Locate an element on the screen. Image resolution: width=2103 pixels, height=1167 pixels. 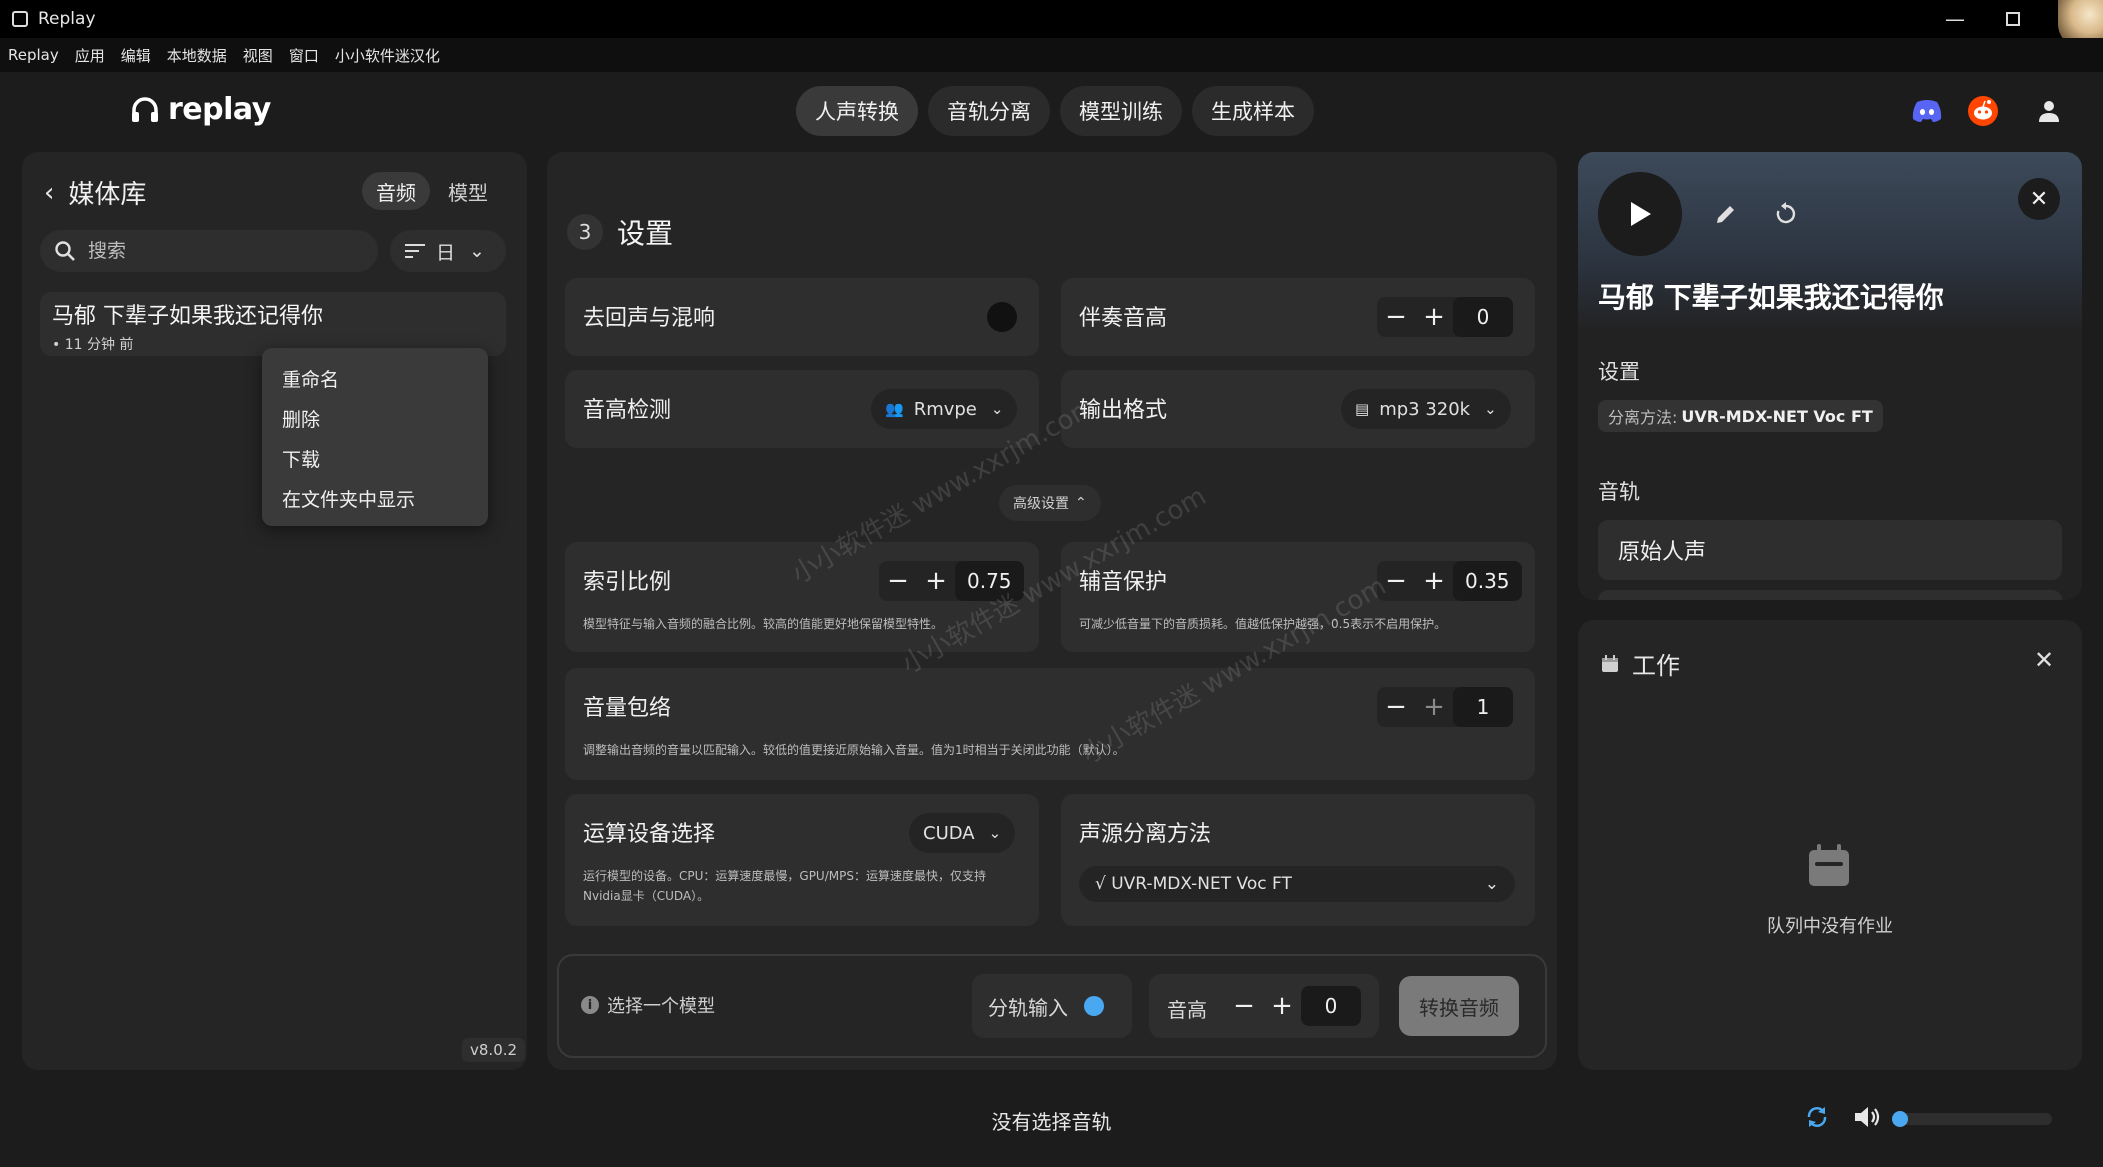
output-format-dropdown: ▤ mp3 320k ⌄ is located at coordinates (1426, 409).